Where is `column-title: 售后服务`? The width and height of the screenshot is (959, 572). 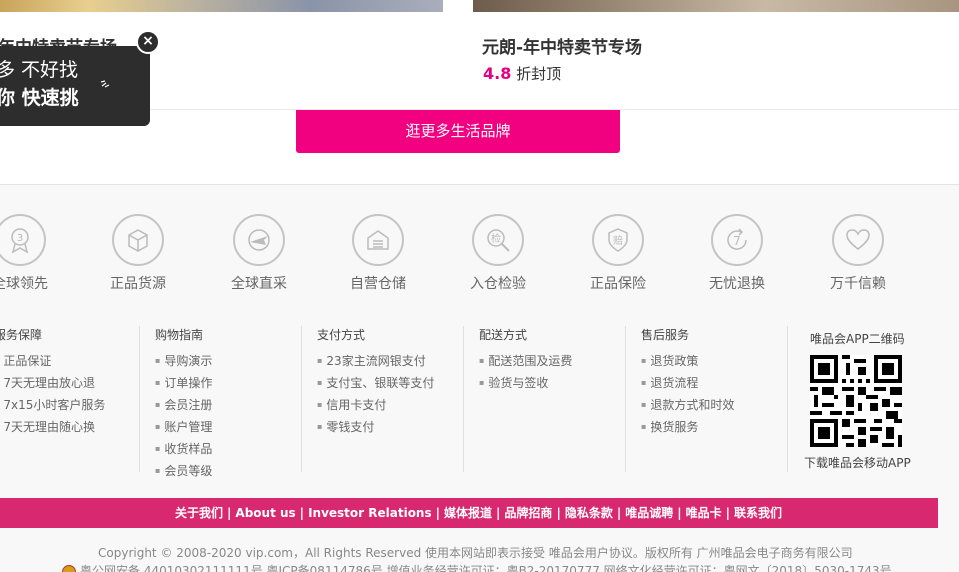
column-title: 售后服务 is located at coordinates (665, 335).